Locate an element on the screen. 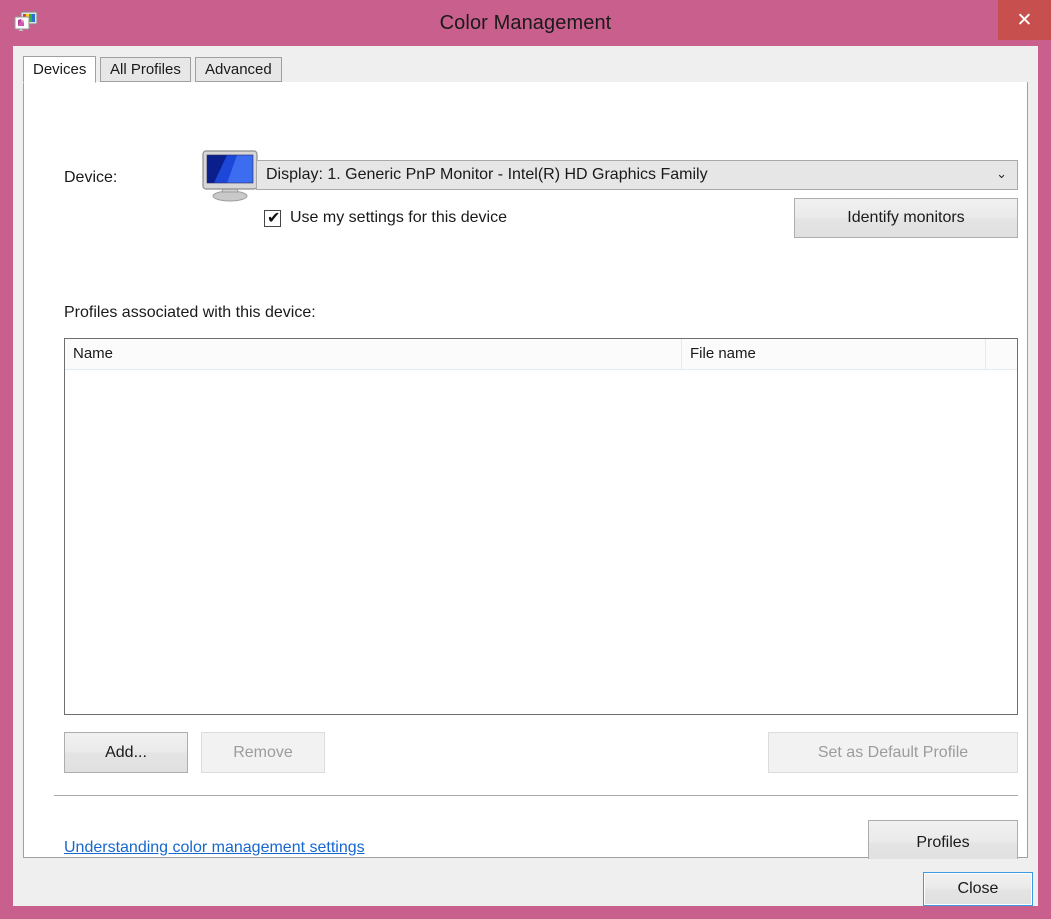 The height and width of the screenshot is (919, 1051). window-close-icon: ✕ is located at coordinates (1024, 20).